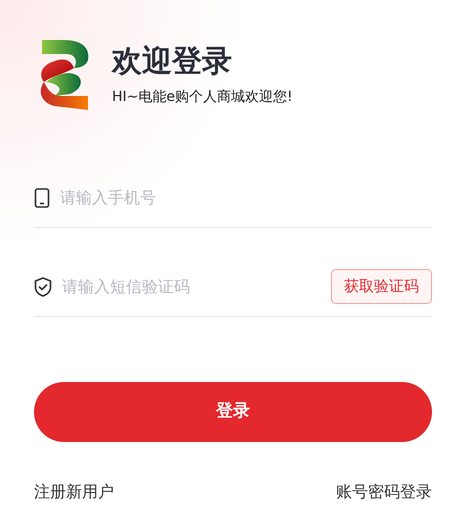  I want to click on shield-check-icon, so click(43, 286).